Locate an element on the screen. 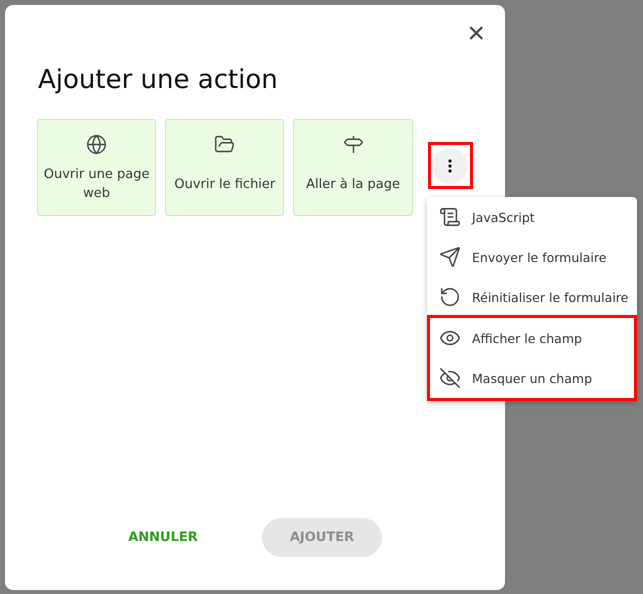 The image size is (643, 594). folder-icon is located at coordinates (225, 144).